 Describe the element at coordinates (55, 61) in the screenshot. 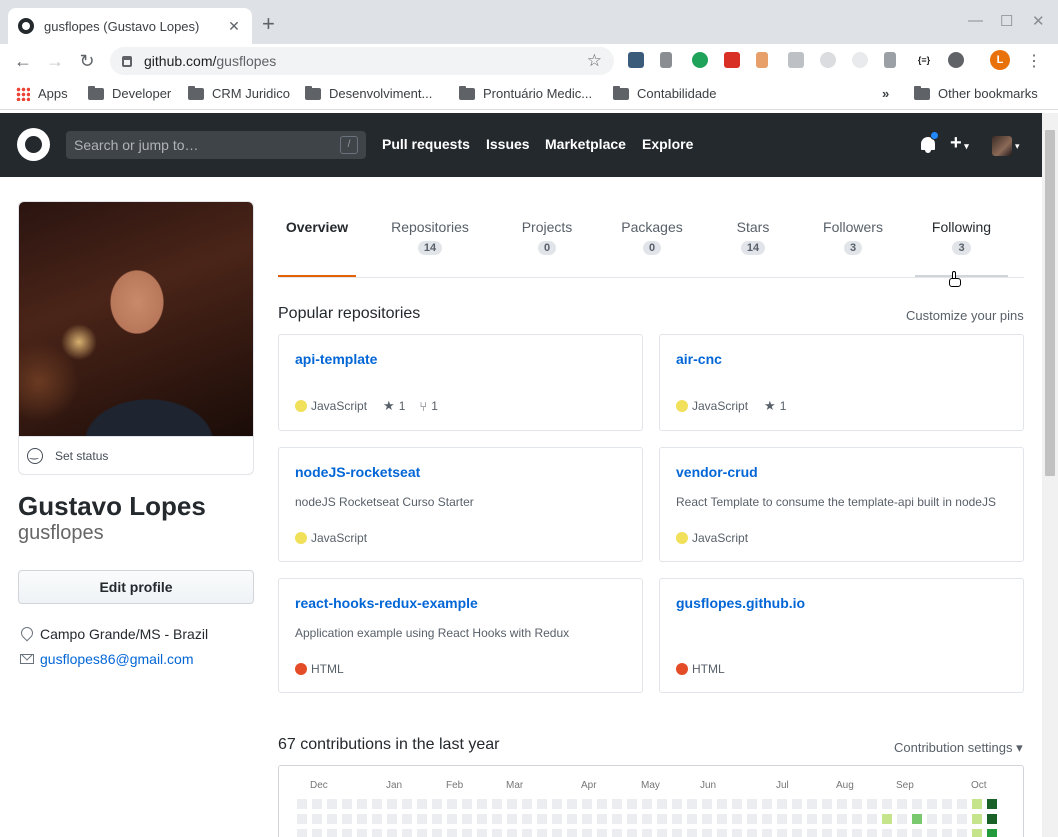

I see `forward-icon: →` at that location.